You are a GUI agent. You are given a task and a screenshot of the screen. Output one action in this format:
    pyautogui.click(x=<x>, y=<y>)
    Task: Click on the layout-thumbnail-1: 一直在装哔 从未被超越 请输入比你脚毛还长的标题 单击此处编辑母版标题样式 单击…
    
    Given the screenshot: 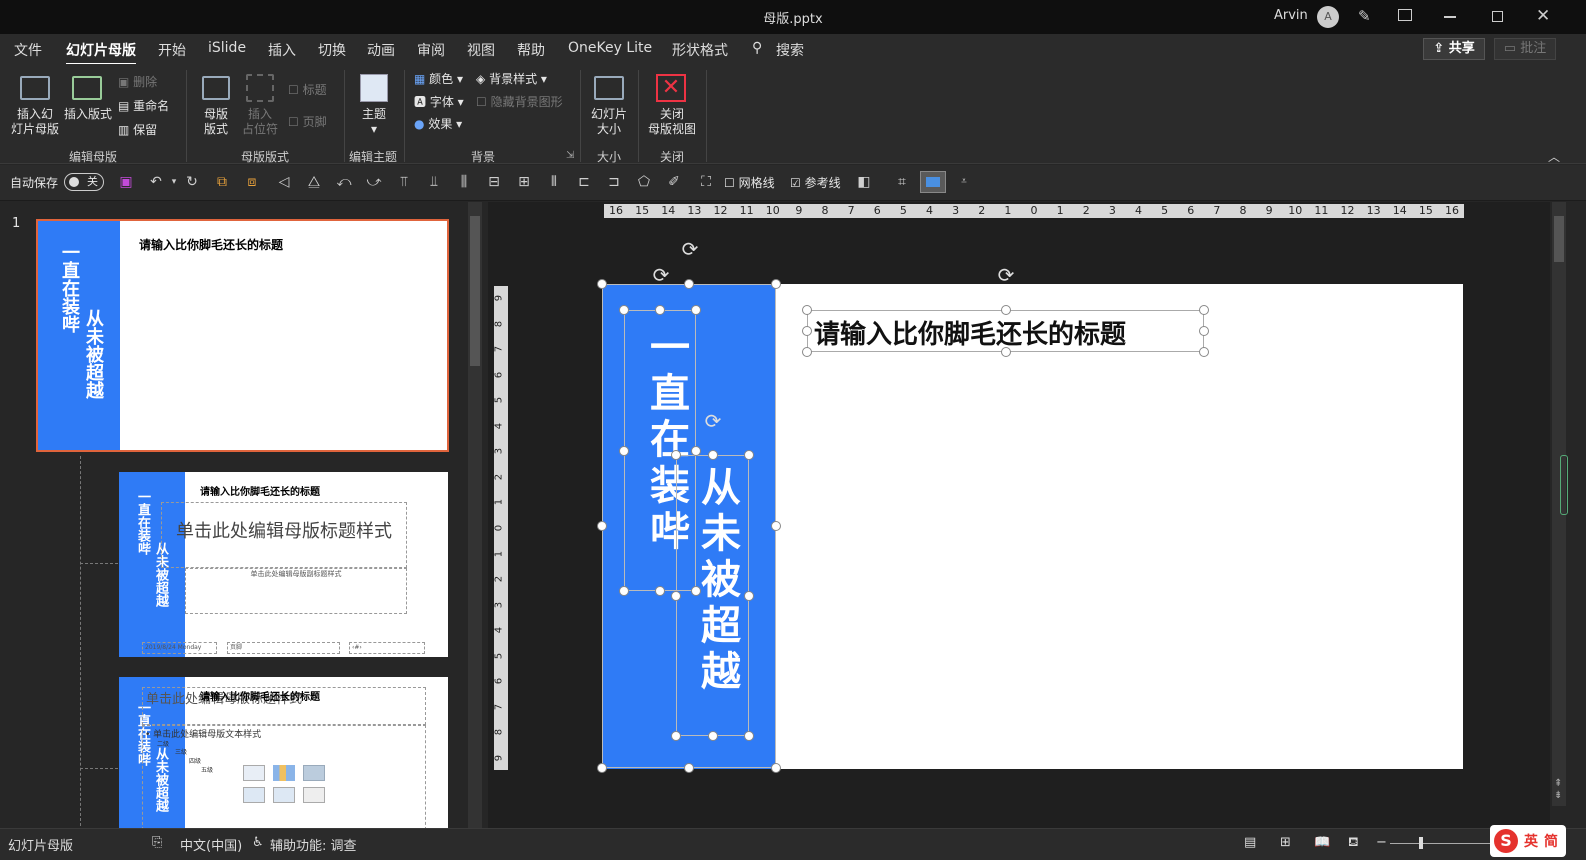 What is the action you would take?
    pyautogui.click(x=283, y=564)
    